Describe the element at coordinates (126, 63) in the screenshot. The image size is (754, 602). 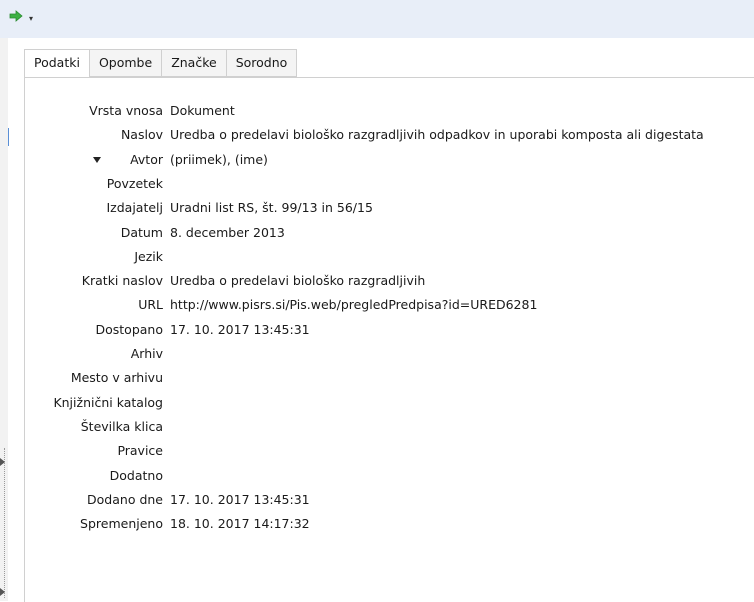
I see `tab-opombe: Opombe` at that location.